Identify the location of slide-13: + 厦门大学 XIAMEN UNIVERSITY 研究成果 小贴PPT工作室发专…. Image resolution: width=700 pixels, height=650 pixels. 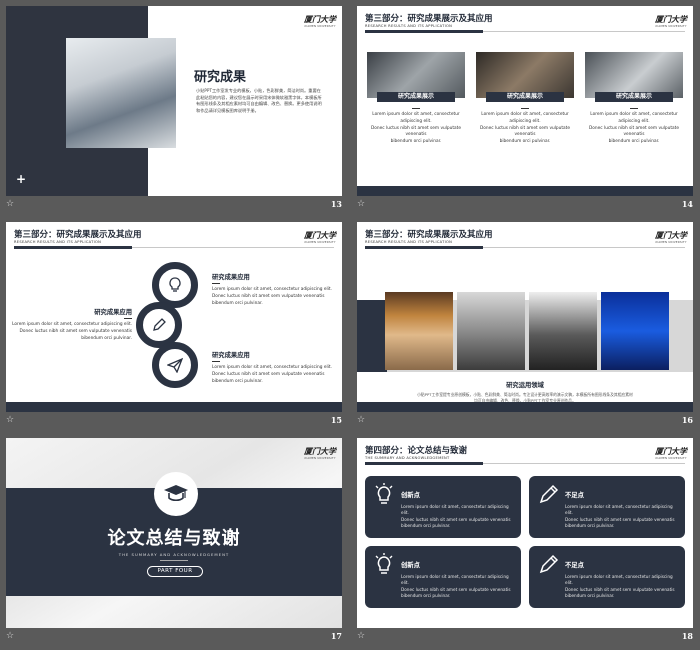
(174, 101).